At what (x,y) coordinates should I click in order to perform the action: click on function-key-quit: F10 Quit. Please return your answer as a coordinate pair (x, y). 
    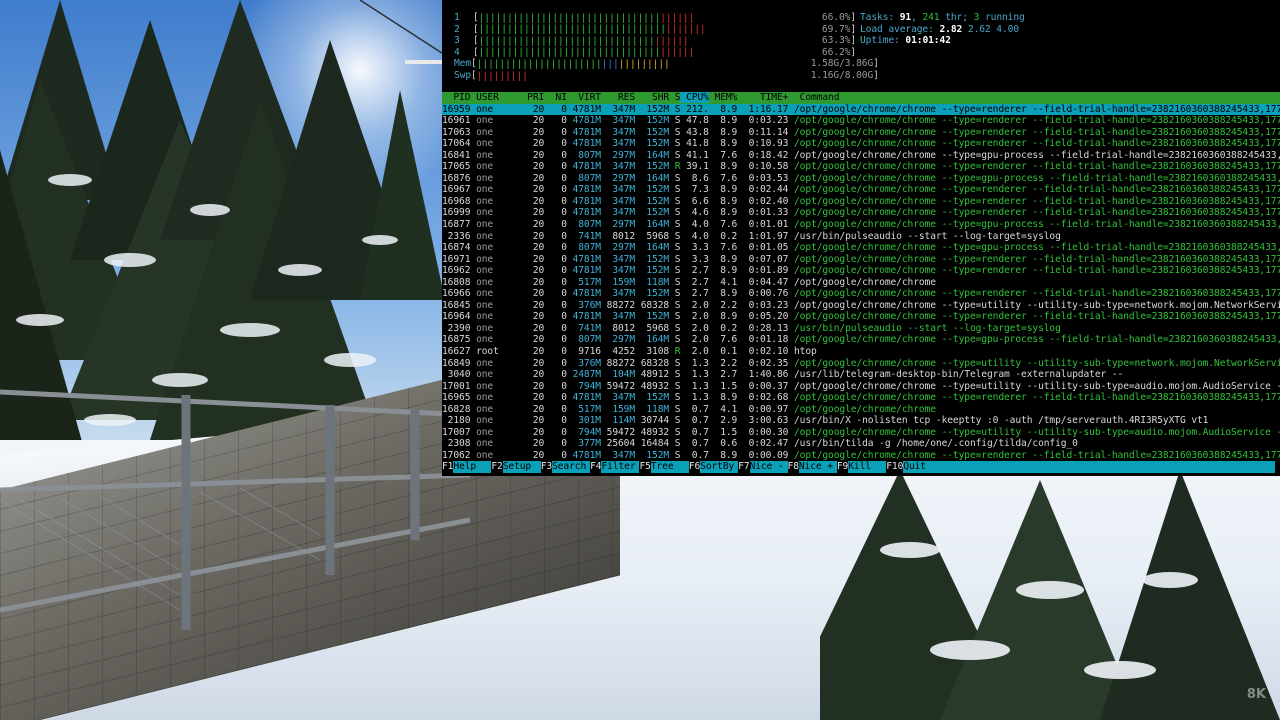
    Looking at the image, I should click on (1081, 467).